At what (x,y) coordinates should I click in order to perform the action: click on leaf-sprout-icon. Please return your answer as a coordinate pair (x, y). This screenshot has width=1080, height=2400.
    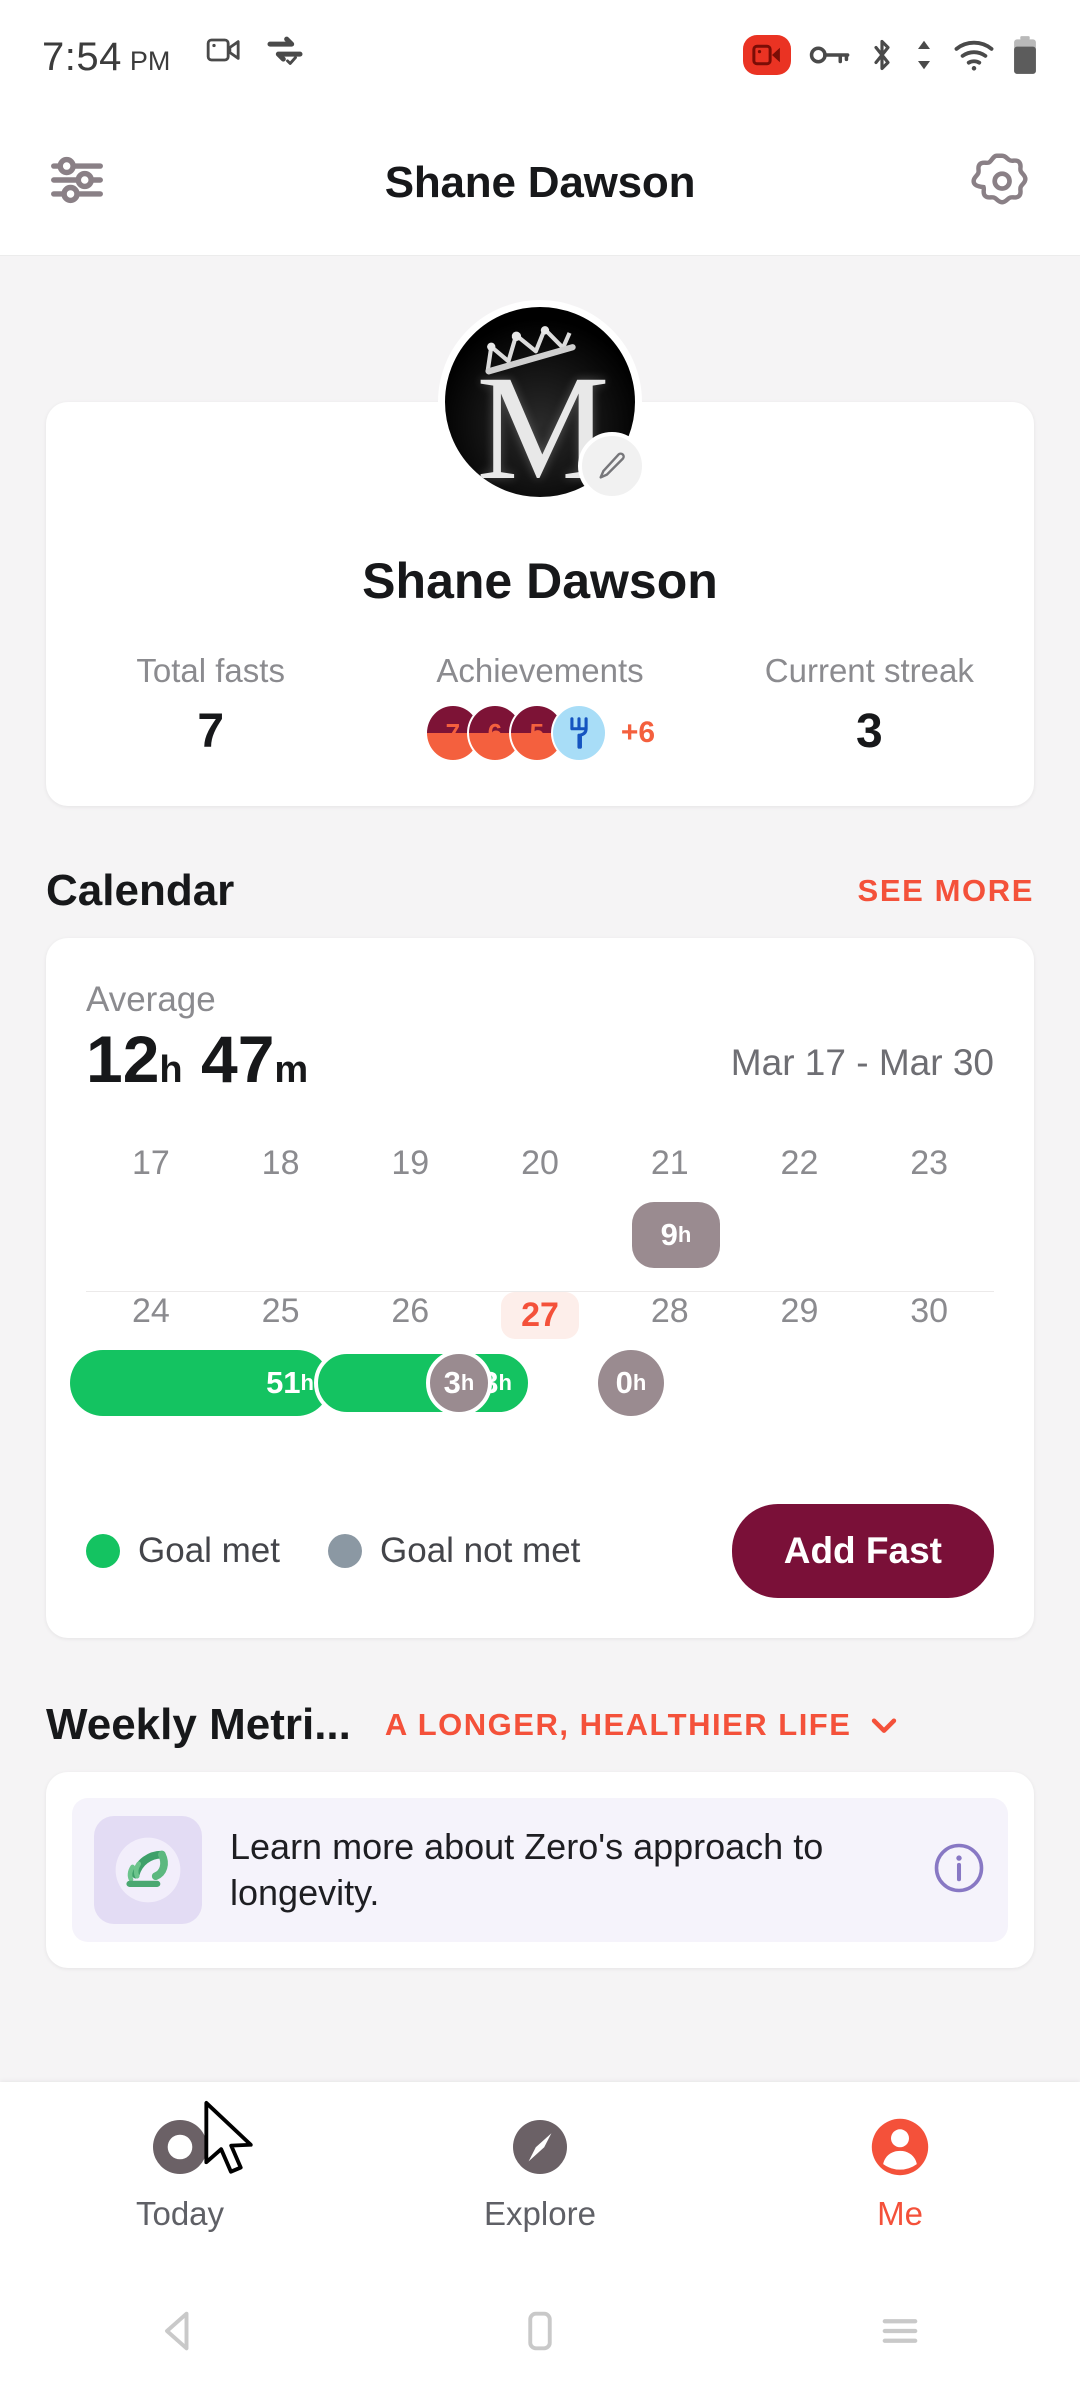
    Looking at the image, I should click on (148, 1870).